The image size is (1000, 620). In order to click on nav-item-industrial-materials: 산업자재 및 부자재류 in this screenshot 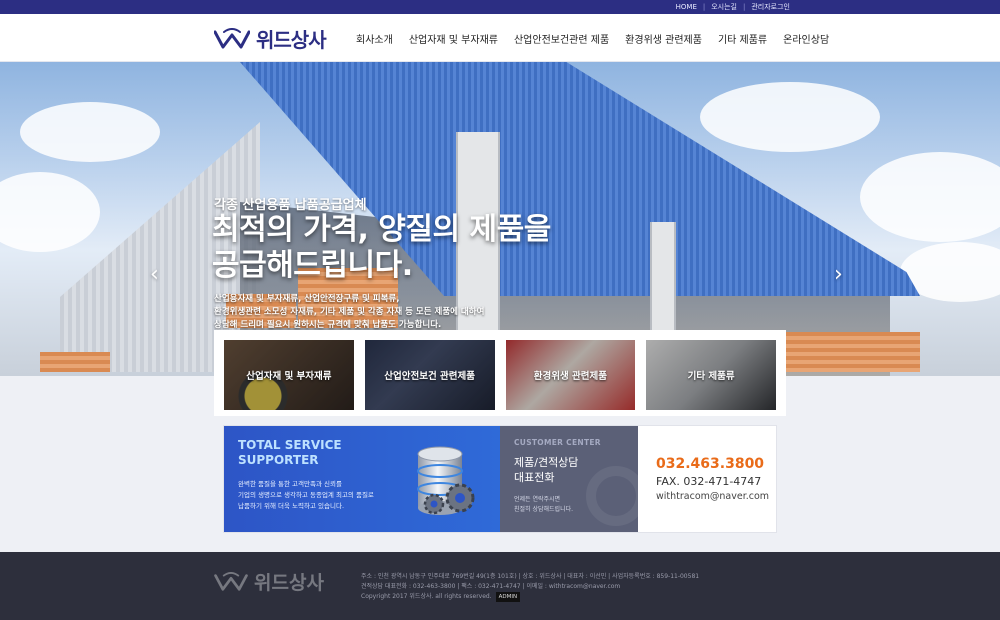, I will do `click(453, 38)`.